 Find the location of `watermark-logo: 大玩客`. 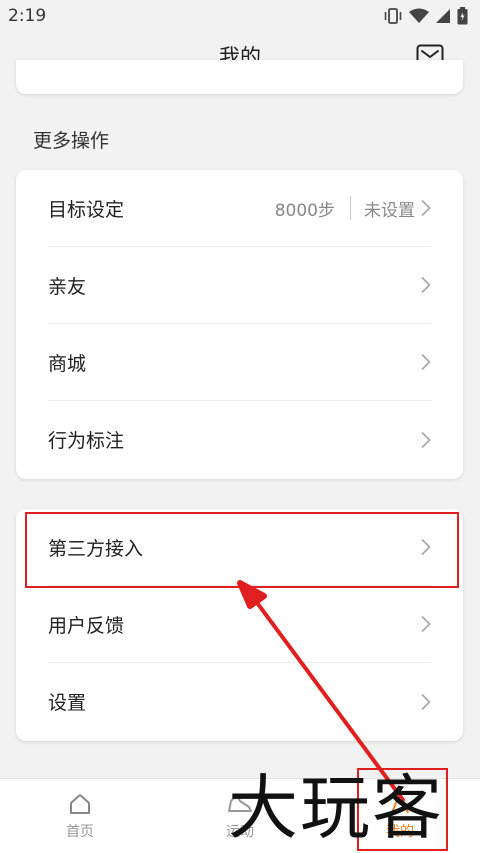

watermark-logo: 大玩客 is located at coordinates (336, 808).